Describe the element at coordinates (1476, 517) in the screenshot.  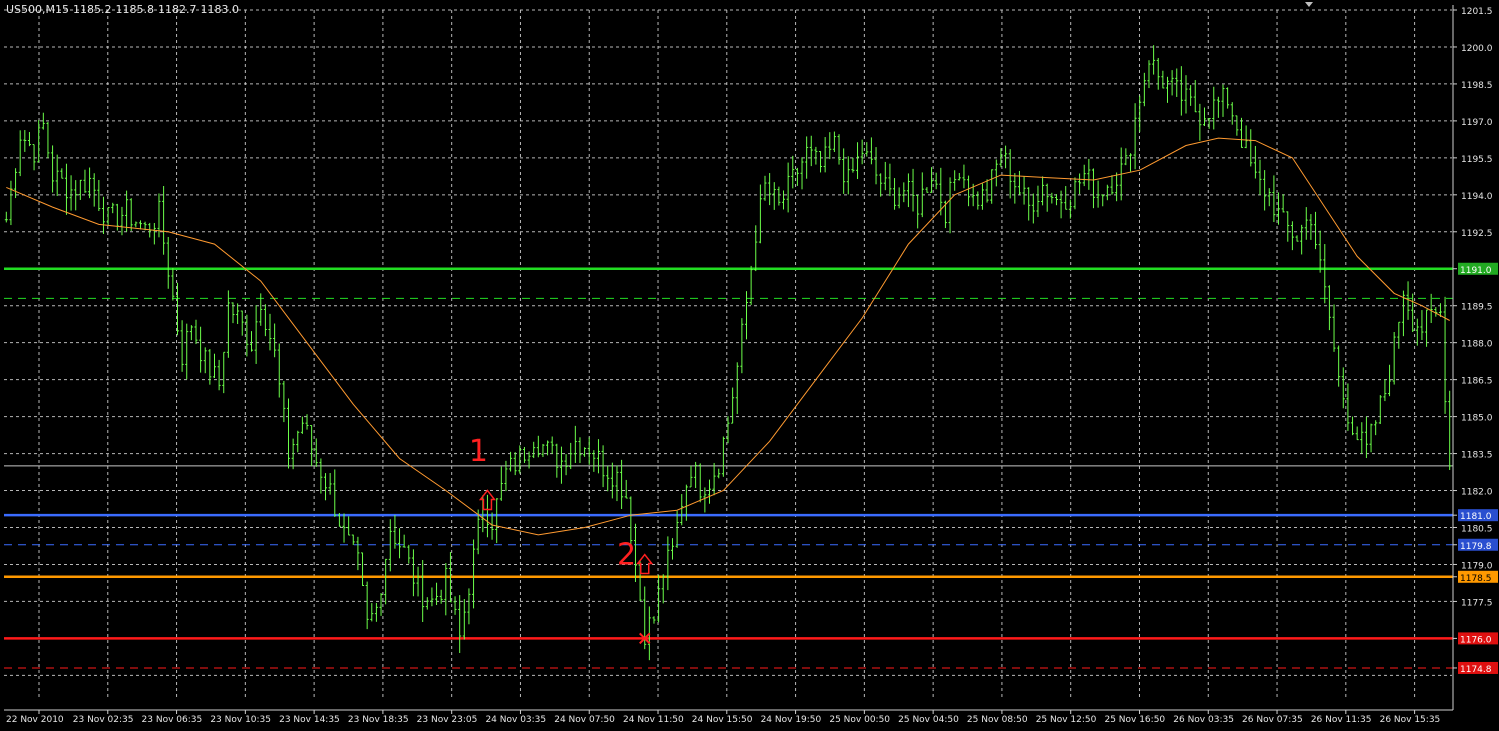
I see `level-price-label: 1181.0` at that location.